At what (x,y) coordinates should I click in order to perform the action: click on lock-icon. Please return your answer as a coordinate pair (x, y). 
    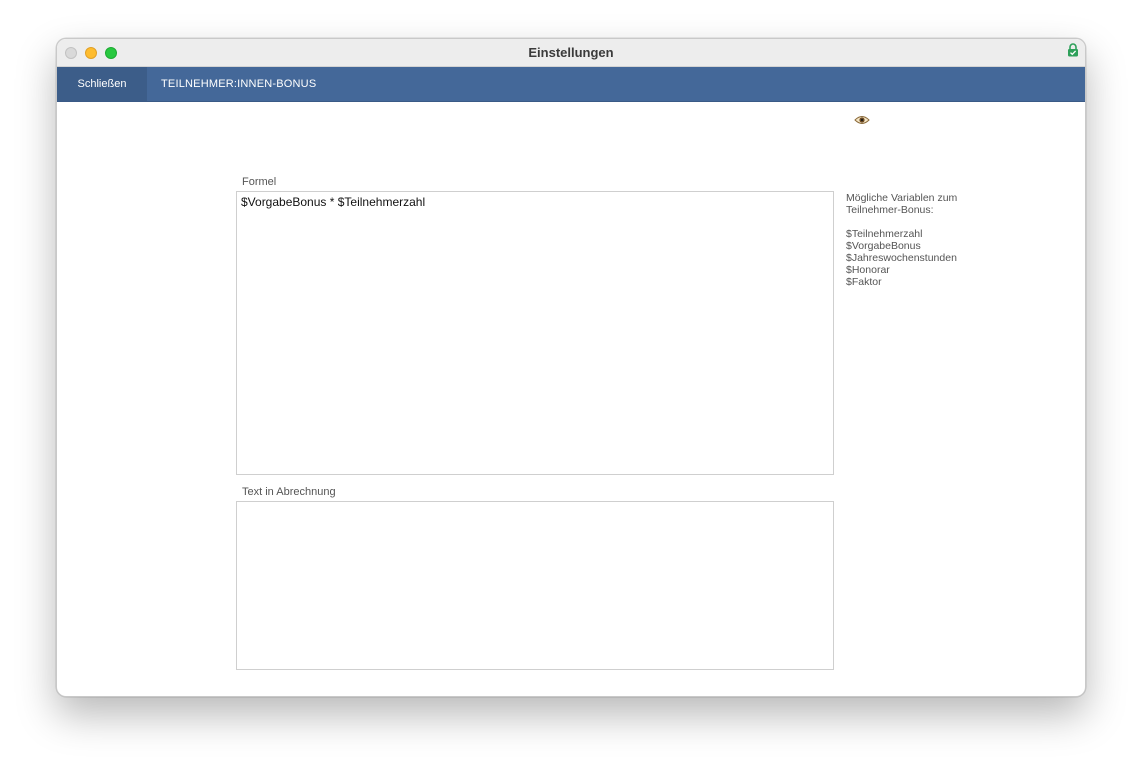
    Looking at the image, I should click on (1073, 50).